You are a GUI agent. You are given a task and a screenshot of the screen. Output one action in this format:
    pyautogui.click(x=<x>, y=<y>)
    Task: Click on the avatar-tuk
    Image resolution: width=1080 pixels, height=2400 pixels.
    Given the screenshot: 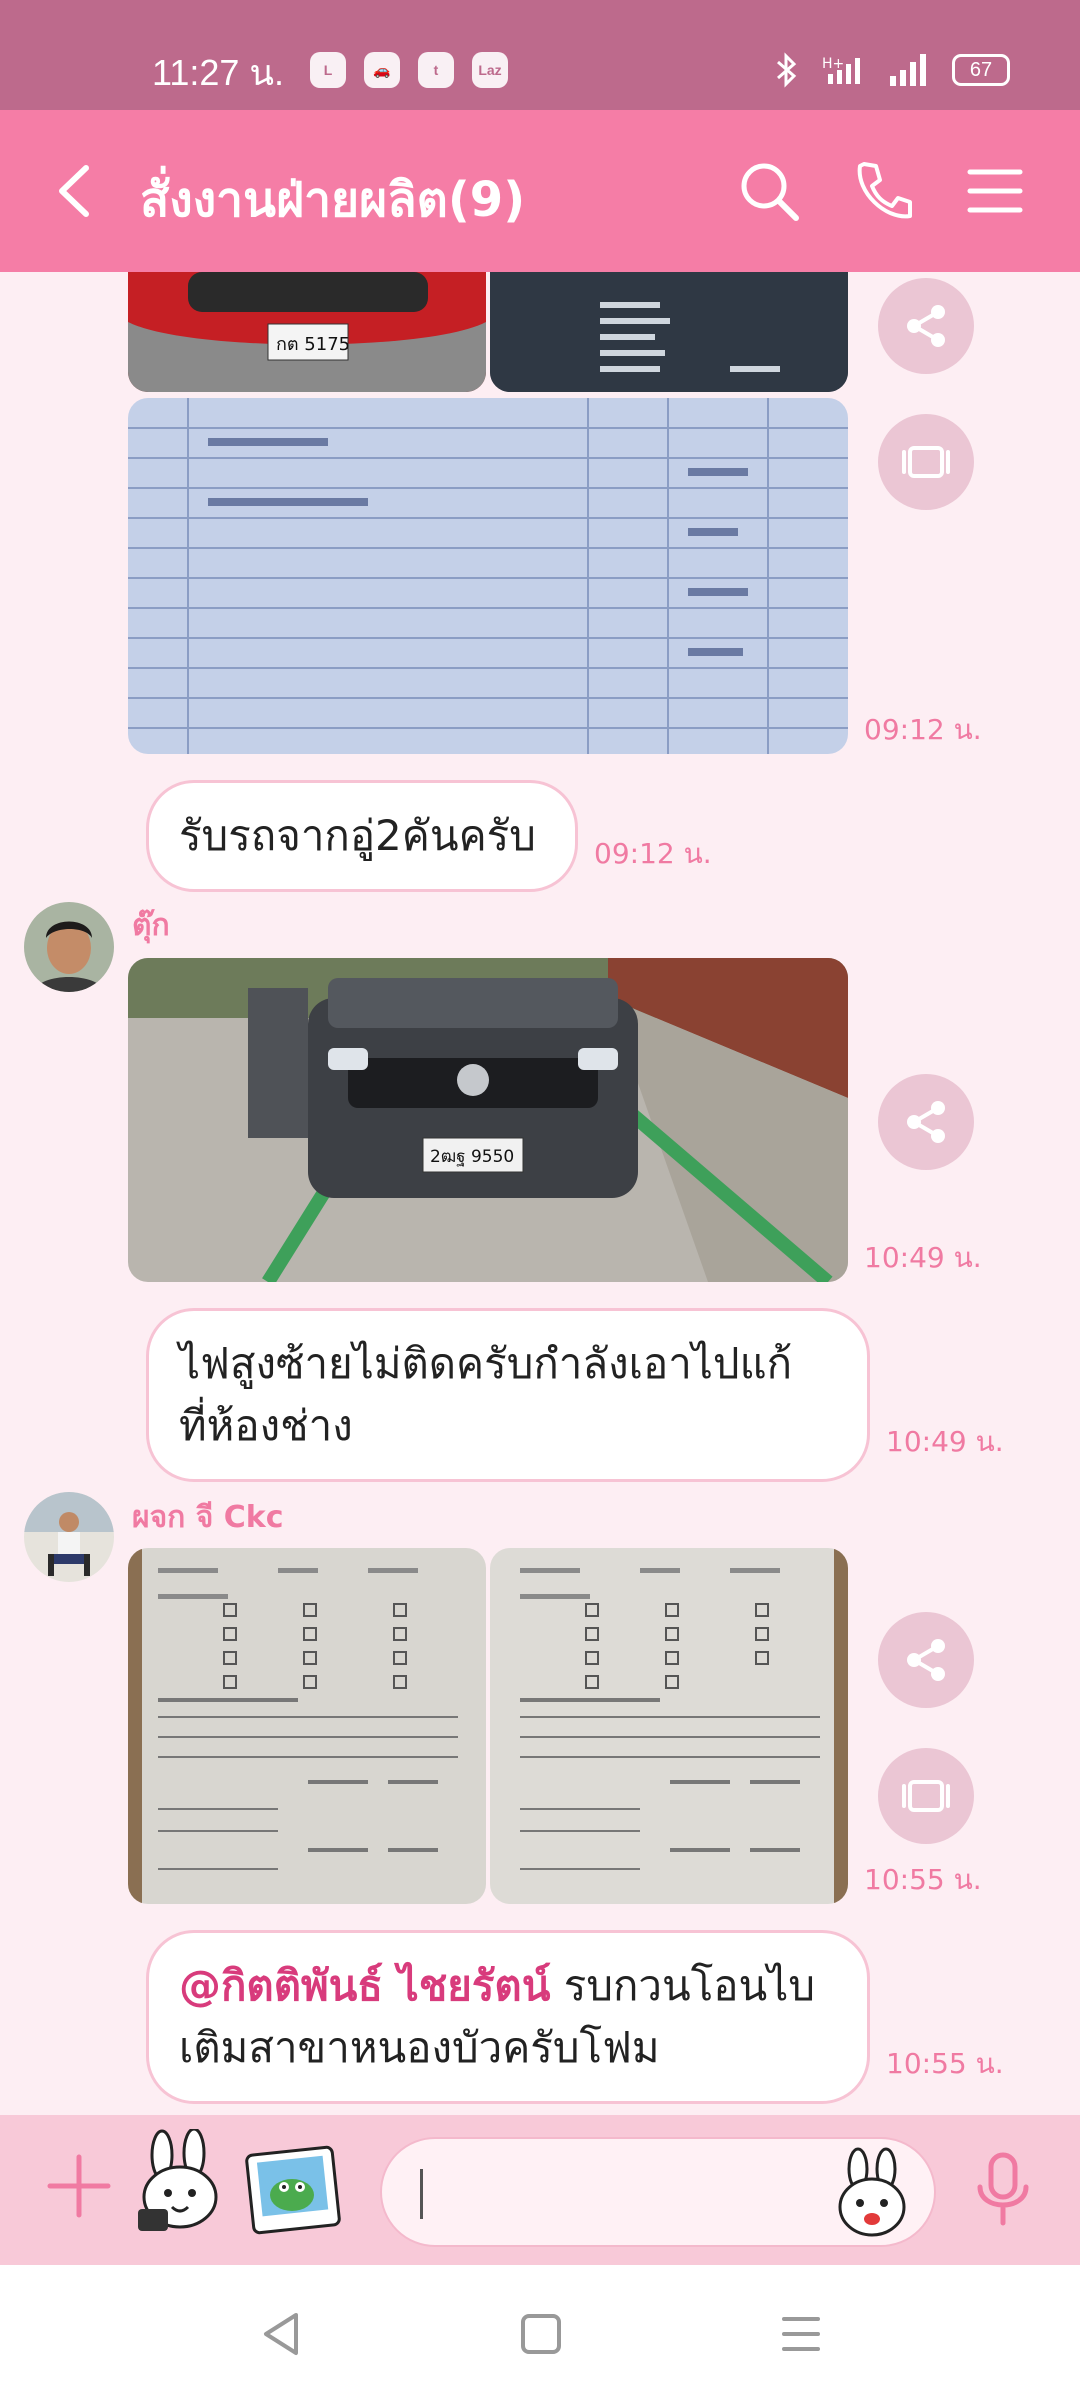 What is the action you would take?
    pyautogui.click(x=69, y=947)
    